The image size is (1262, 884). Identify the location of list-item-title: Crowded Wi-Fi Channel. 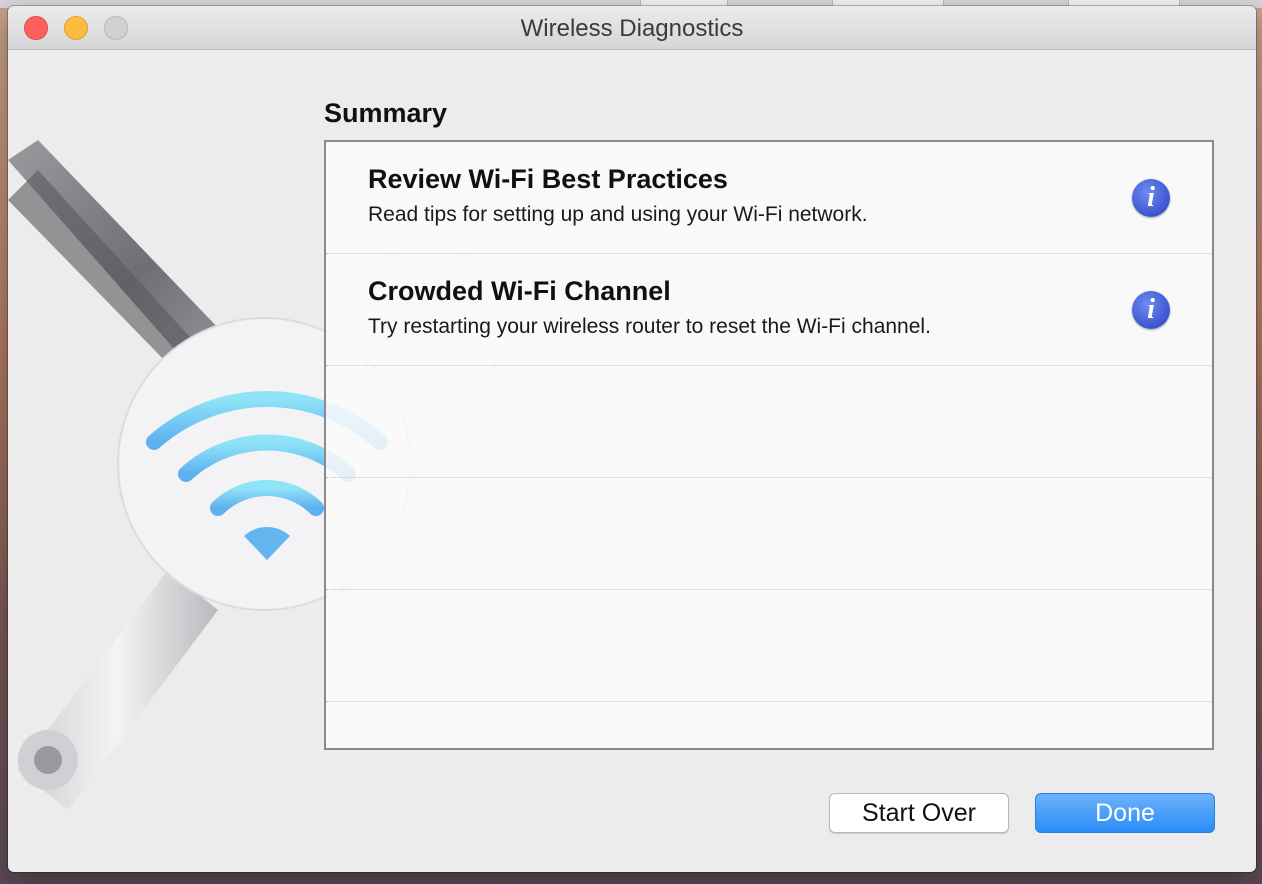
(519, 291).